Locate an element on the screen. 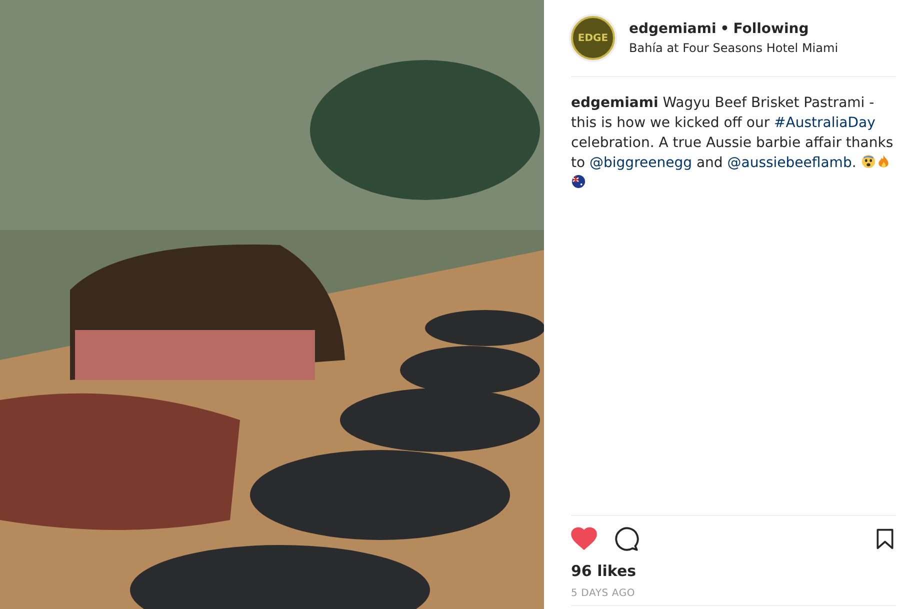 Image resolution: width=919 pixels, height=609 pixels. fire-icon is located at coordinates (883, 161).